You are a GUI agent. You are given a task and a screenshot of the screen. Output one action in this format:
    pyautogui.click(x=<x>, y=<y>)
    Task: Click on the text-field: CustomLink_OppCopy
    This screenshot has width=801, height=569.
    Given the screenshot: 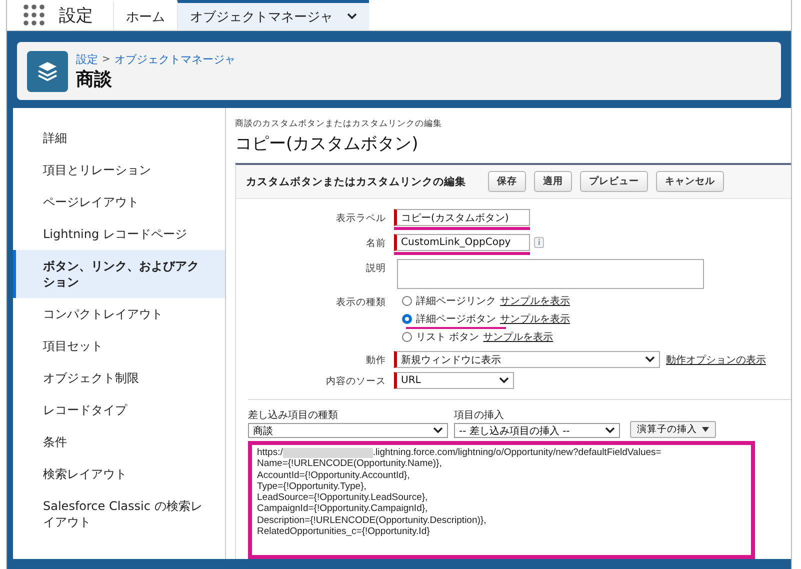 What is the action you would take?
    pyautogui.click(x=462, y=242)
    